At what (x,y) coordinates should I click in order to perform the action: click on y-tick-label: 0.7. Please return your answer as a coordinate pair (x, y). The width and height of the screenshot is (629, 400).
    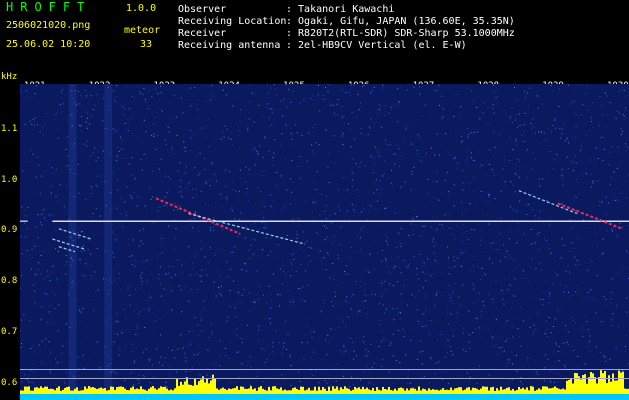
    Looking at the image, I should click on (9, 332).